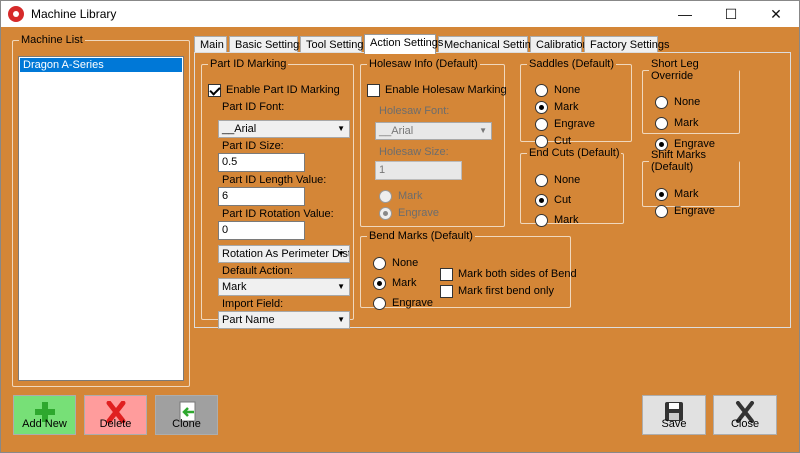  I want to click on saddles-engrave-label: Engrave, so click(574, 124).